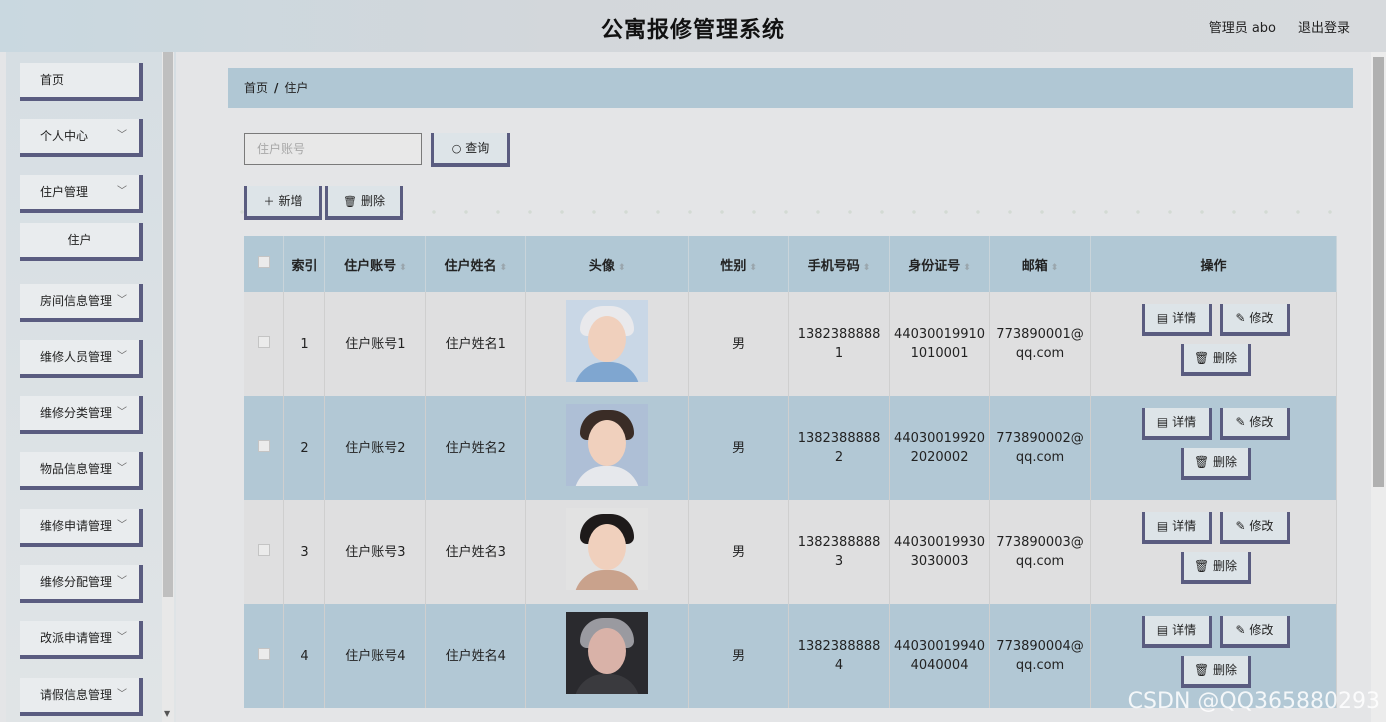 This screenshot has width=1386, height=722. I want to click on sidebar-item-profile: 个人中心 ﹀, so click(81, 138).